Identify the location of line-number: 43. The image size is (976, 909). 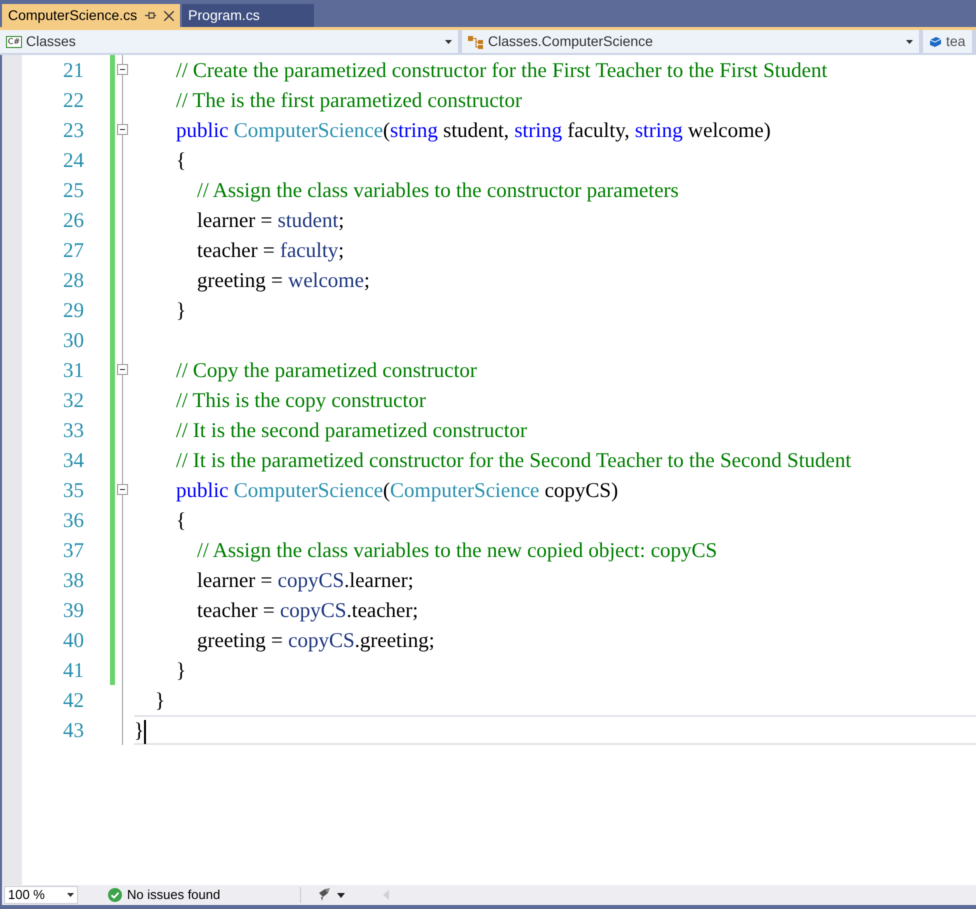
(73, 730).